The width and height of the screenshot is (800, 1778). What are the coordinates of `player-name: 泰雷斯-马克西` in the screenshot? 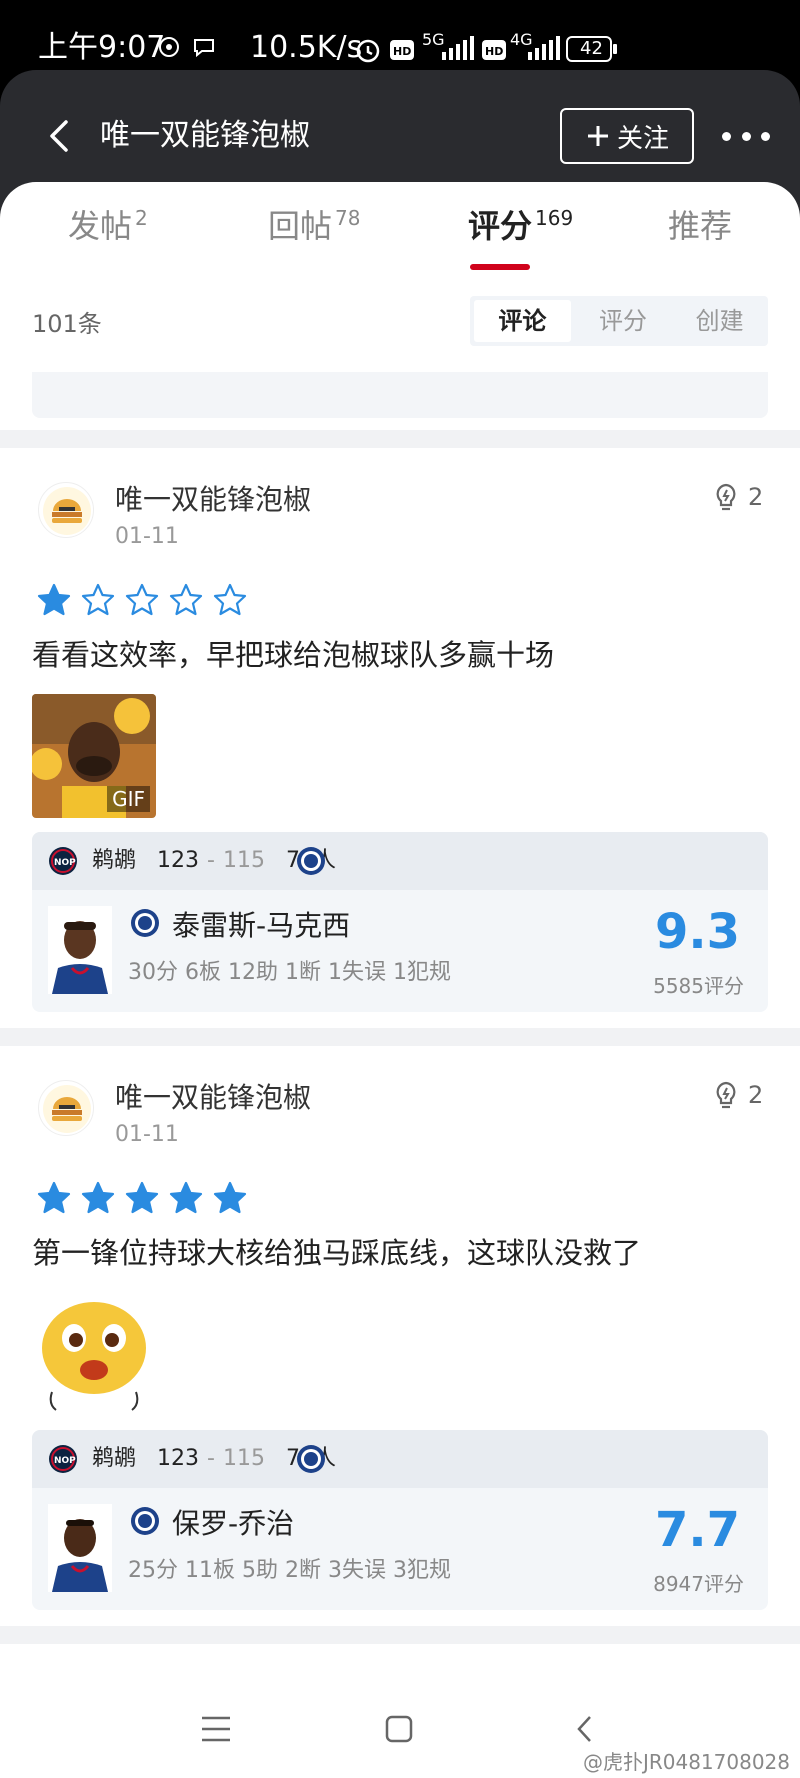 It's located at (261, 925).